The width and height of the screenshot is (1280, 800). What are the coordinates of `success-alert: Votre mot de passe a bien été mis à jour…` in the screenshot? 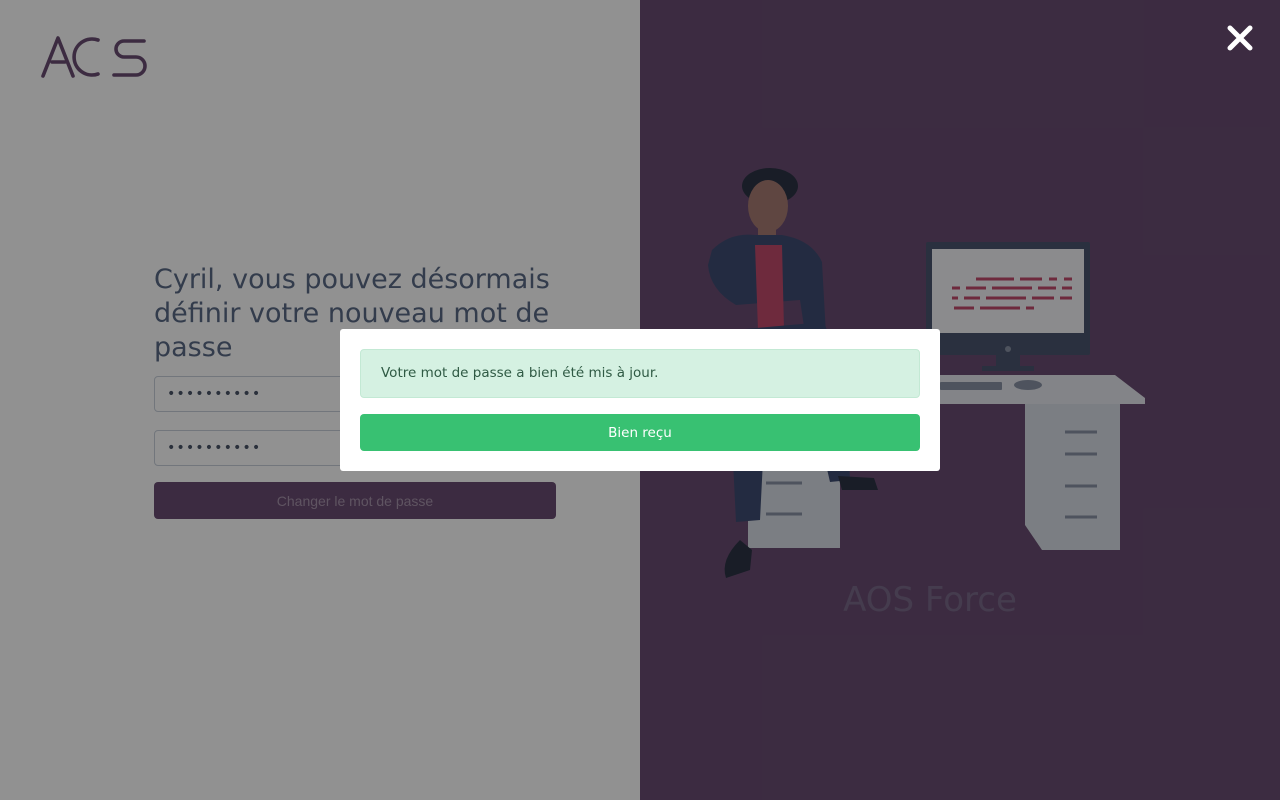 It's located at (640, 373).